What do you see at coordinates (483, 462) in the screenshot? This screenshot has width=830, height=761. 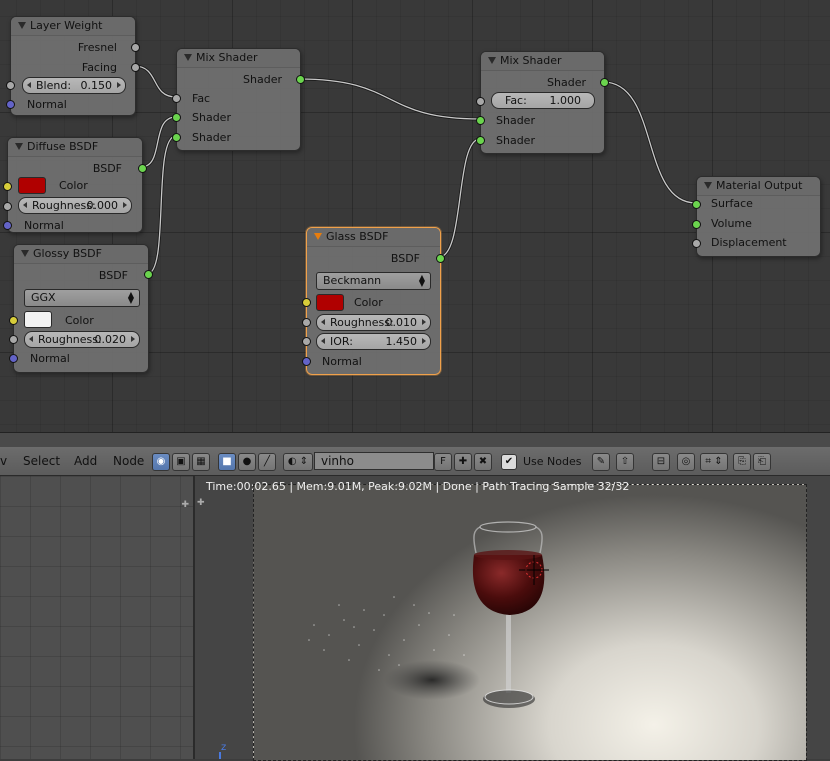 I see `unlink-material-icon: ✖` at bounding box center [483, 462].